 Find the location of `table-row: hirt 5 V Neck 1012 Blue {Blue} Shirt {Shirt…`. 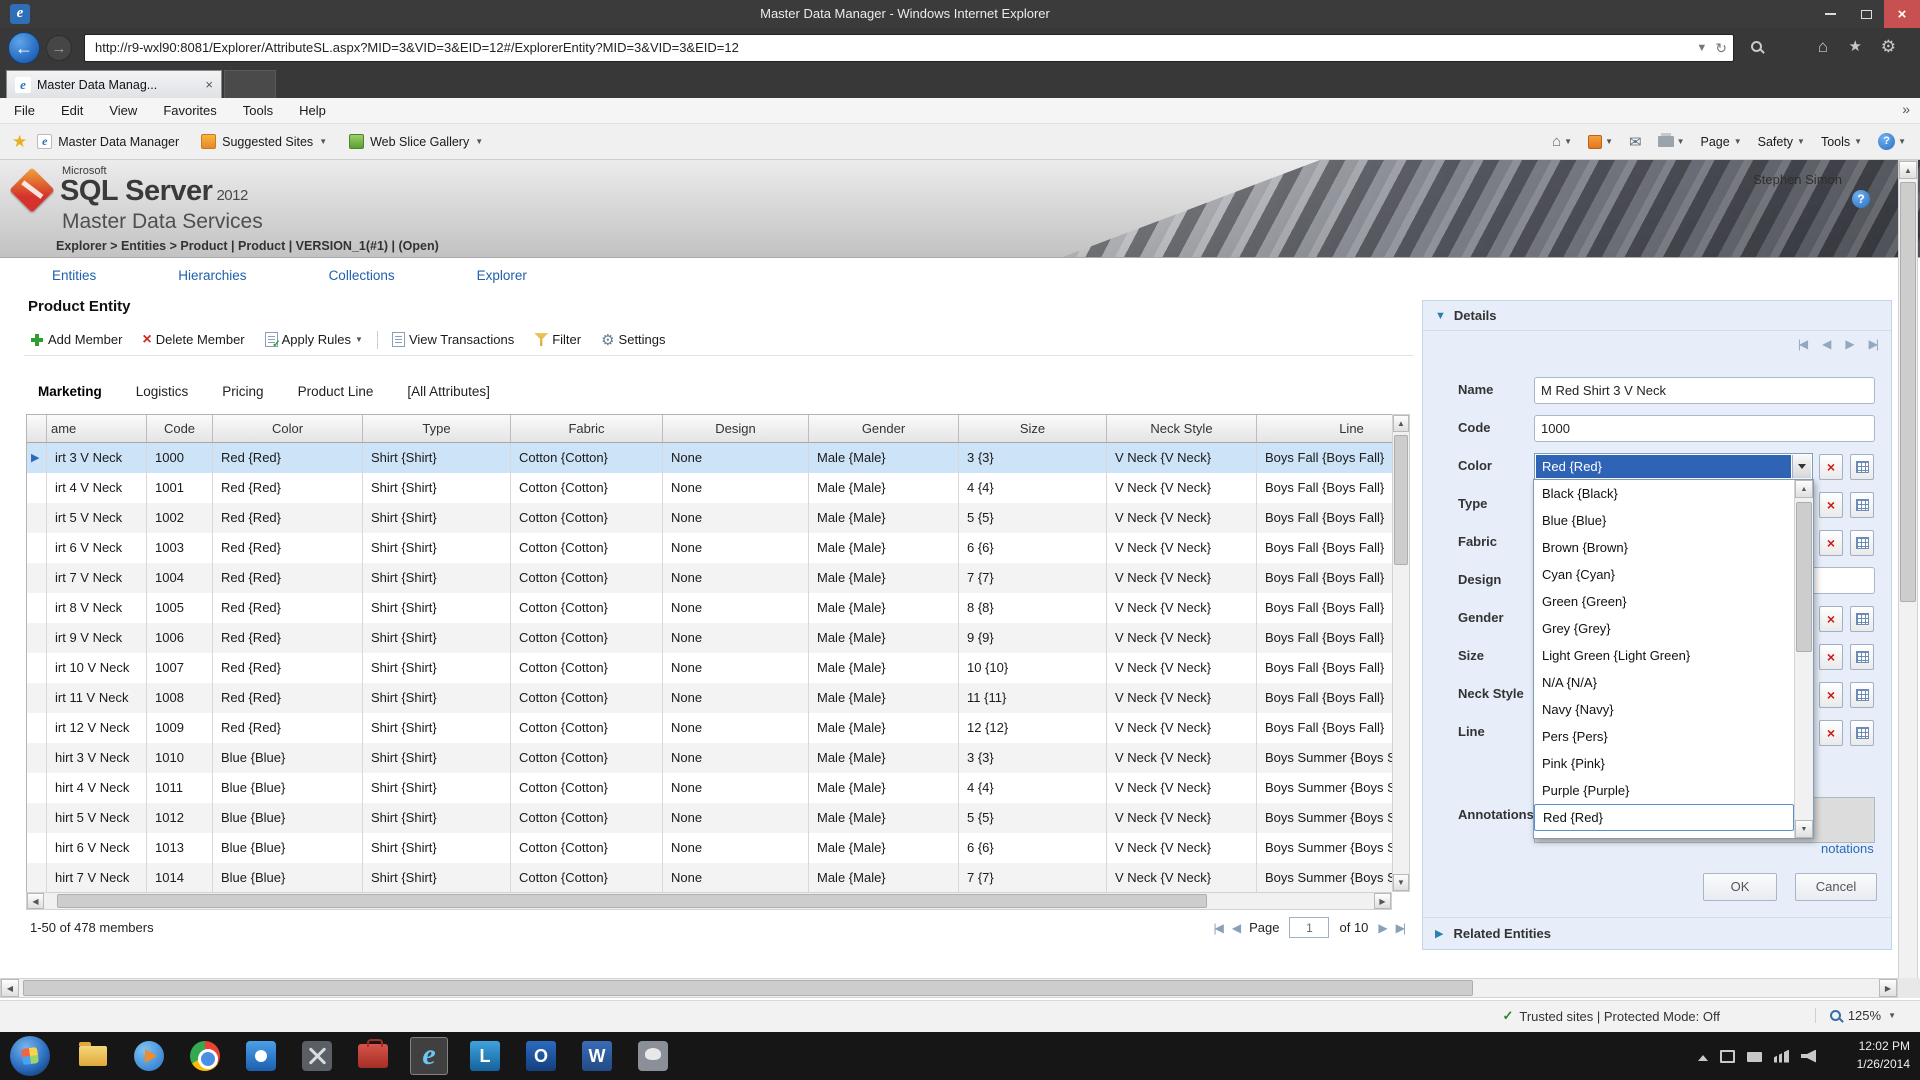

table-row: hirt 5 V Neck 1012 Blue {Blue} Shirt {Shirt… is located at coordinates (709, 818).